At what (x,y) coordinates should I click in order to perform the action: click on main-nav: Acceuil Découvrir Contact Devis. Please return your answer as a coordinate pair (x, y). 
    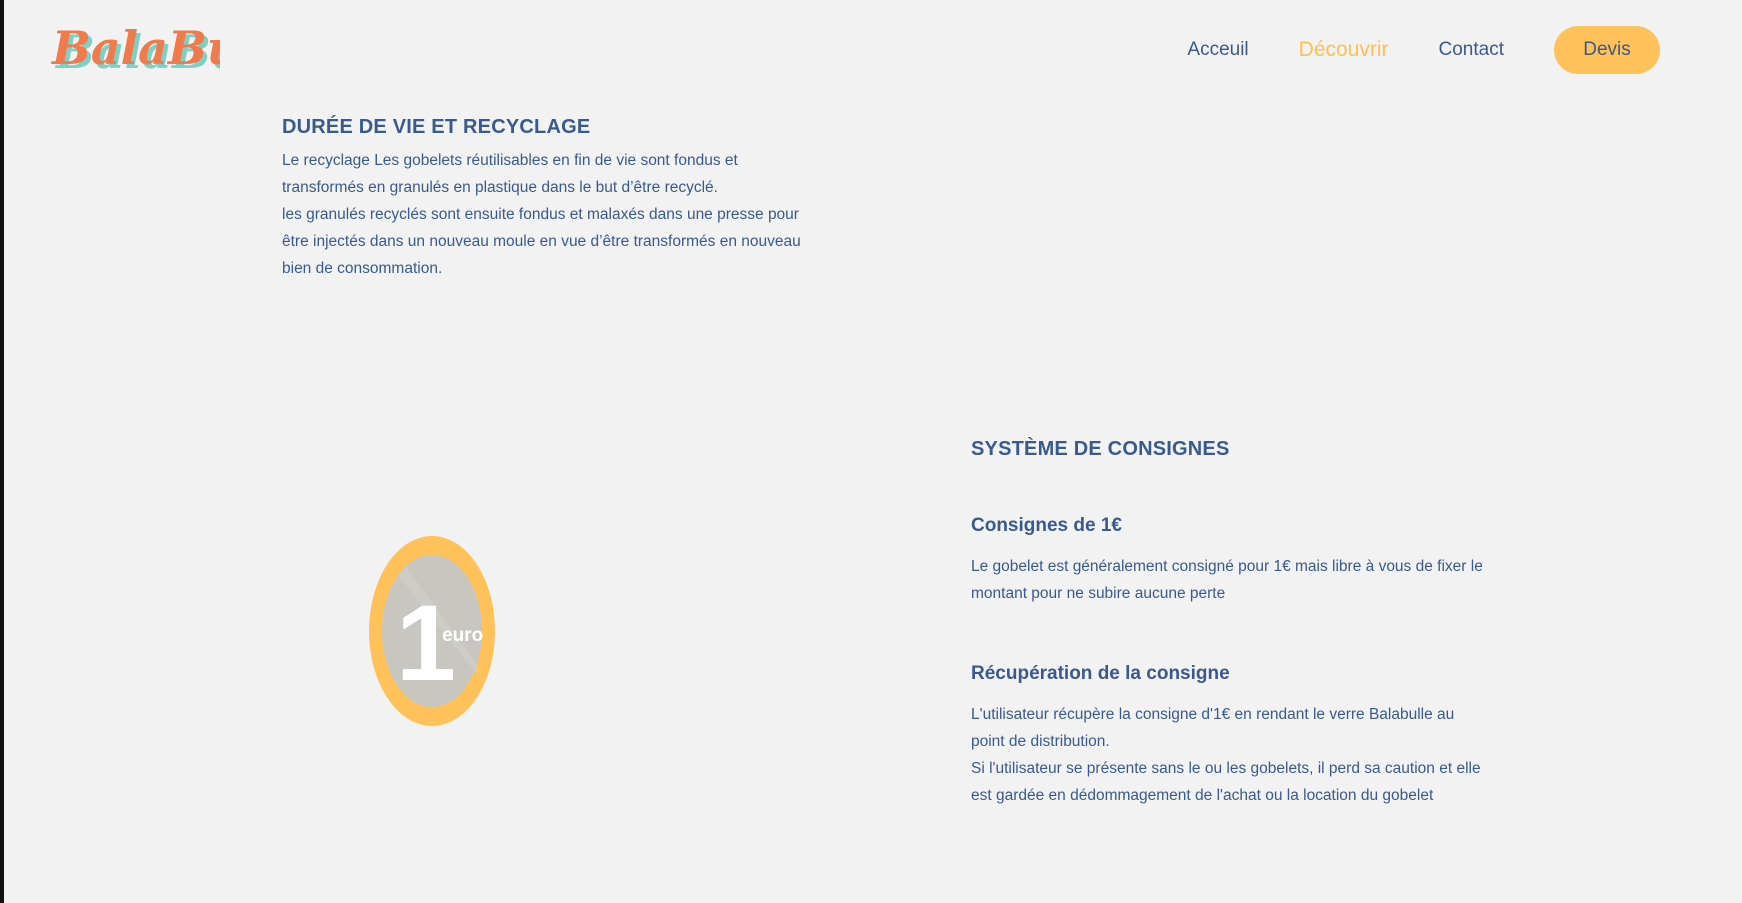
    Looking at the image, I should click on (1423, 50).